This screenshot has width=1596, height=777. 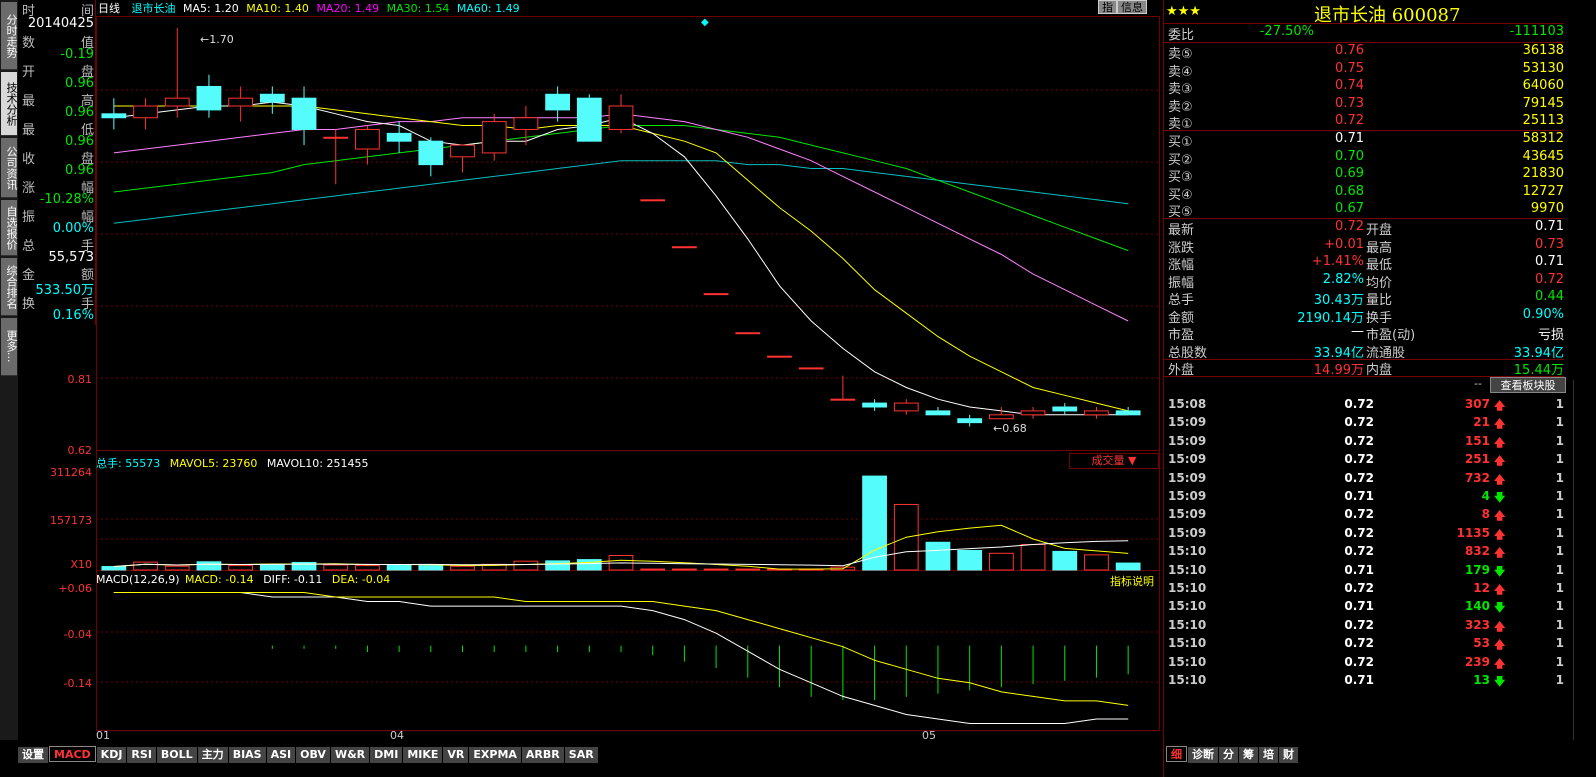 I want to click on buy-level-row: 买③ 0.69 21830, so click(x=1364, y=175).